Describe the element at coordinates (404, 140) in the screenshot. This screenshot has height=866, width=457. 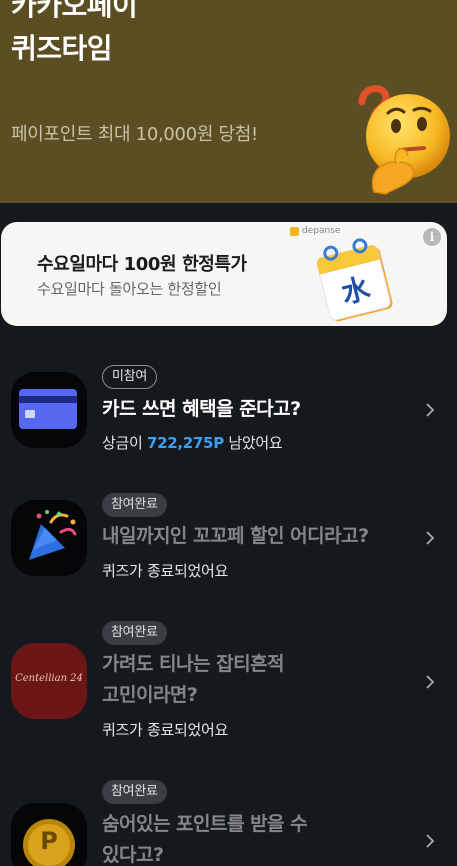
I see `thinking-face-icon` at that location.